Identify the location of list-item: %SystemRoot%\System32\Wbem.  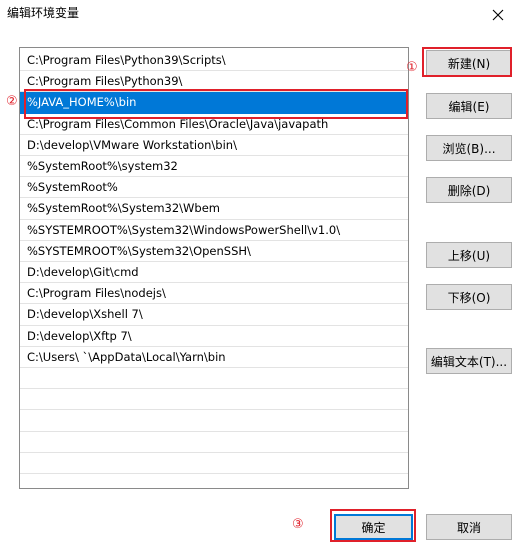
(214, 209).